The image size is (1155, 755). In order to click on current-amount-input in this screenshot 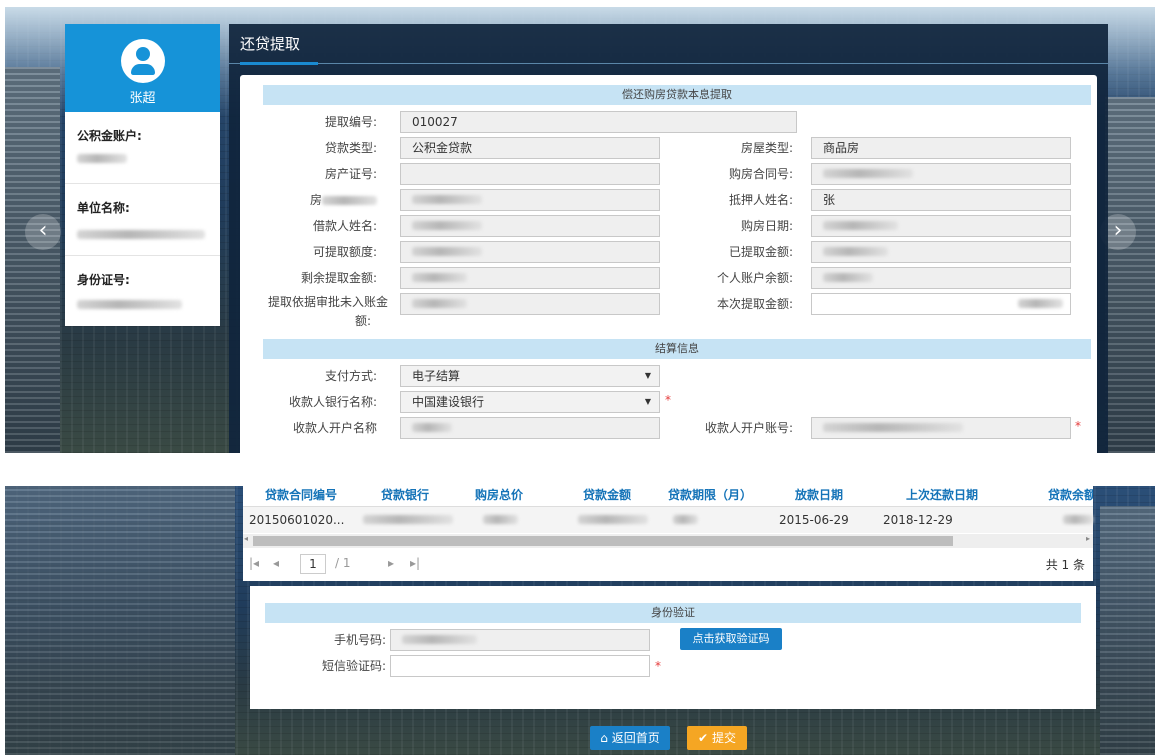, I will do `click(941, 304)`.